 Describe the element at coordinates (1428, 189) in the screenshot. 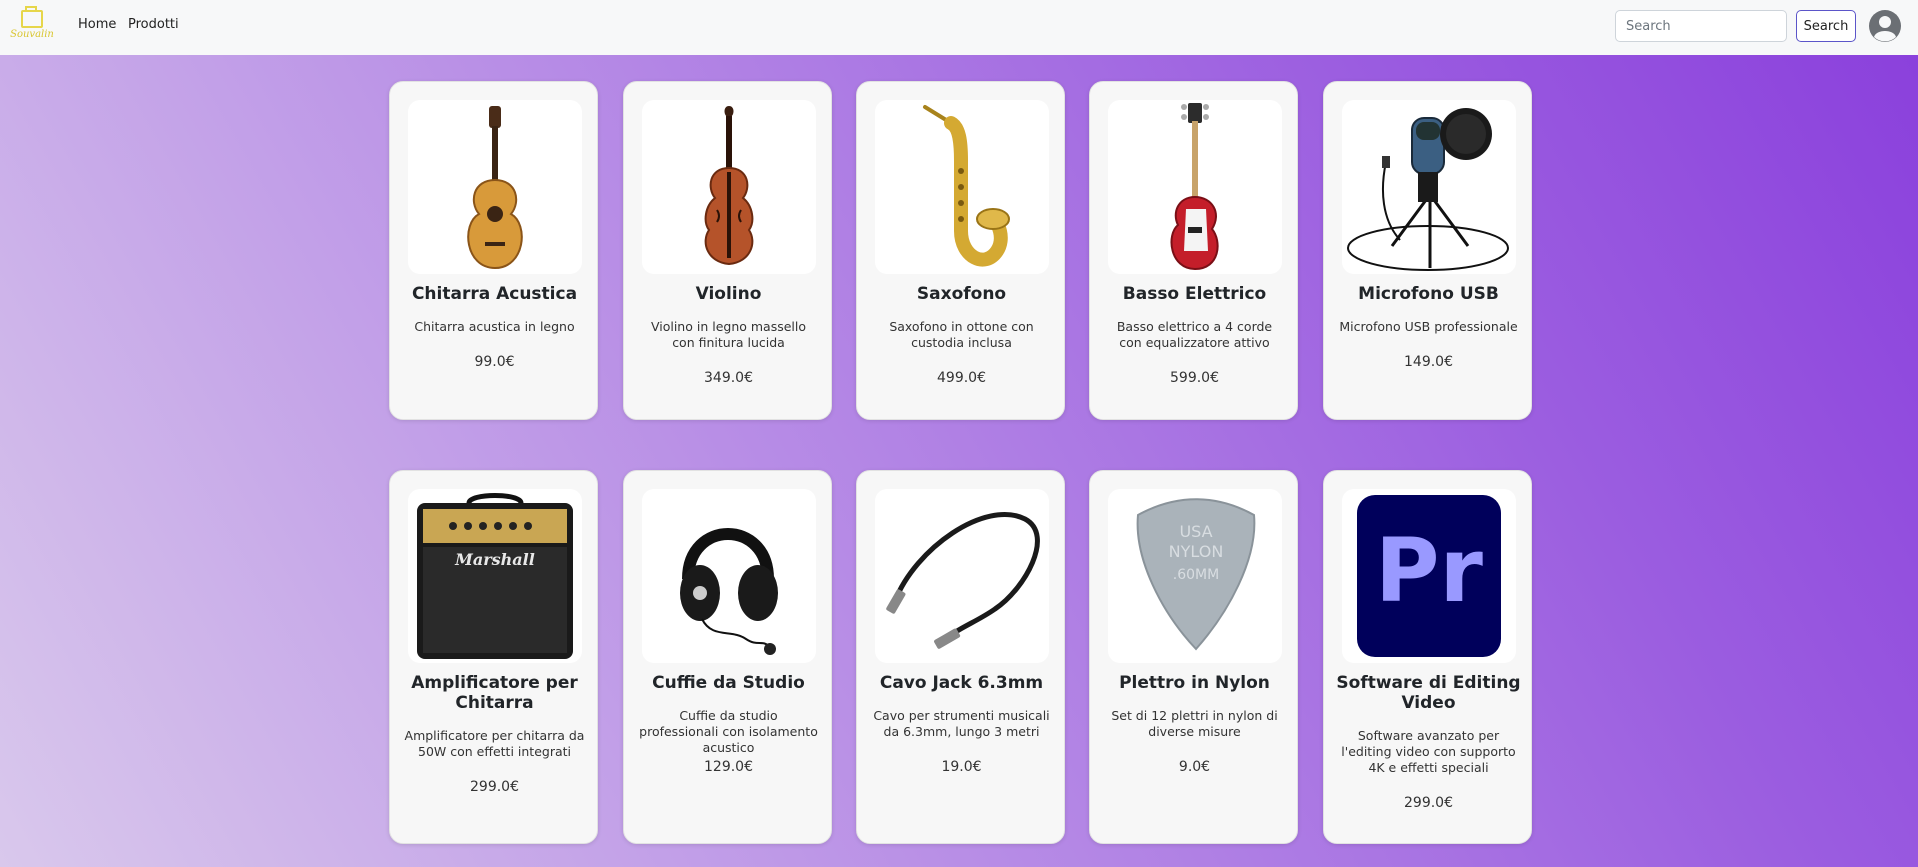

I see `usb-microphone-icon` at that location.